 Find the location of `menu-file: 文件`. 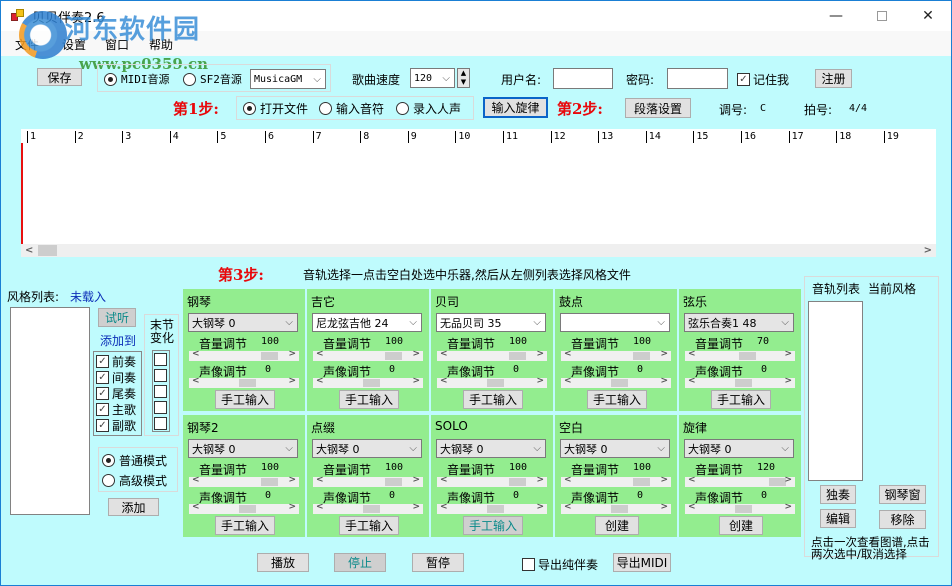

menu-file: 文件 is located at coordinates (27, 44).